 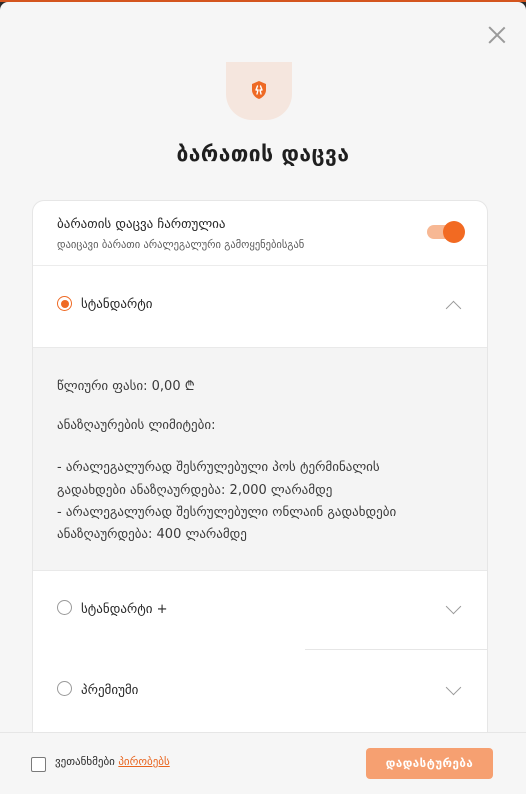 What do you see at coordinates (152, 534) in the screenshot?
I see `details-line: ანაზღაურდება: 400 ლარამდე` at bounding box center [152, 534].